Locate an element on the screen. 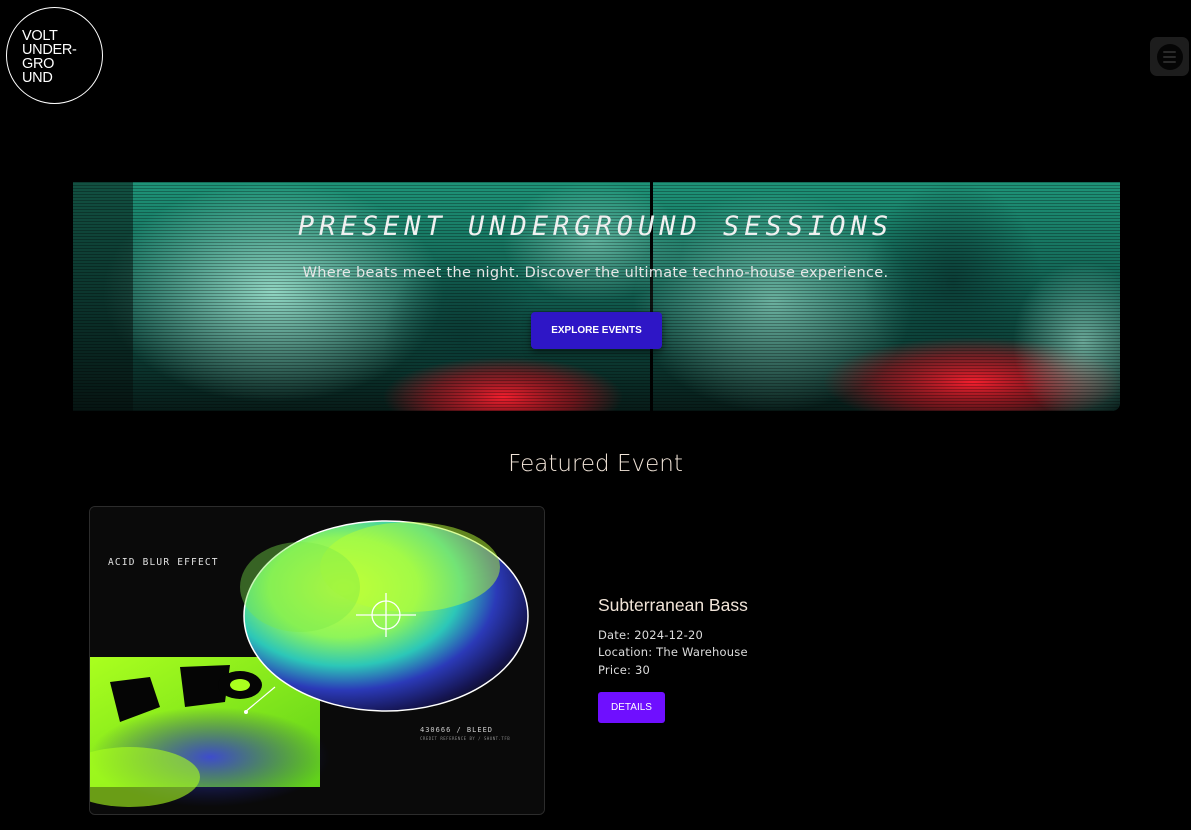 This screenshot has height=830, width=1191. artwork-code: 430666 / BLEED is located at coordinates (457, 730).